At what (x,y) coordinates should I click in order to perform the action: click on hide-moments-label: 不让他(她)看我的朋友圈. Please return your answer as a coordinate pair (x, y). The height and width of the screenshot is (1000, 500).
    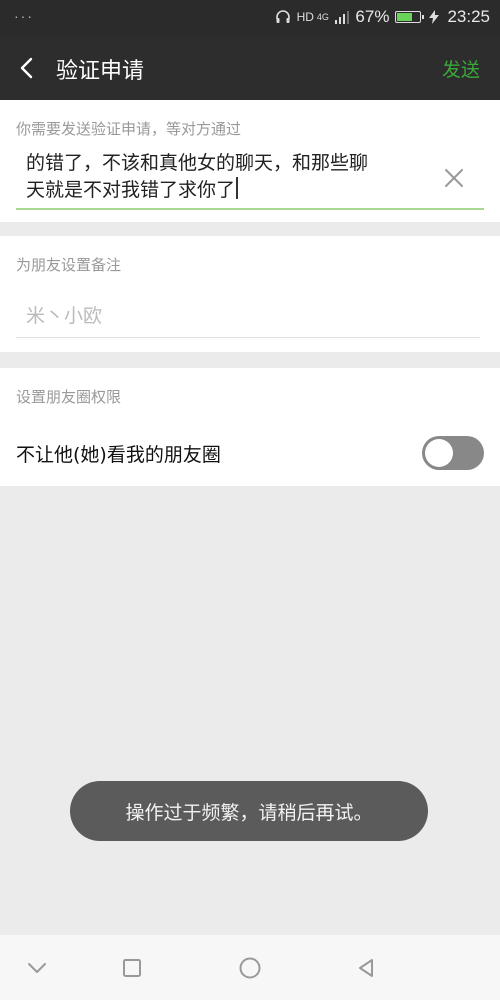
    Looking at the image, I should click on (118, 455).